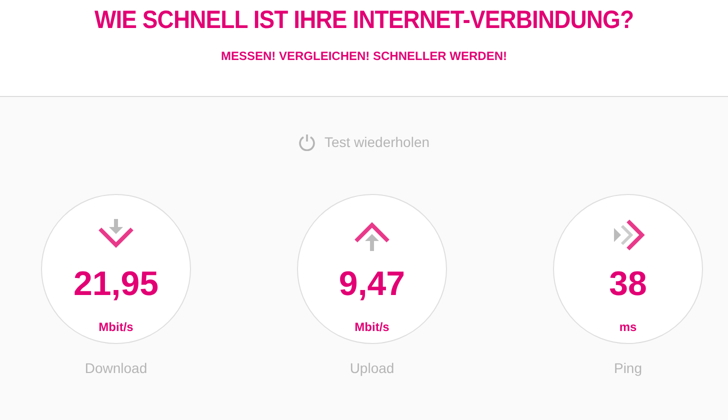 Image resolution: width=728 pixels, height=420 pixels. I want to click on result-label: Download, so click(116, 368).